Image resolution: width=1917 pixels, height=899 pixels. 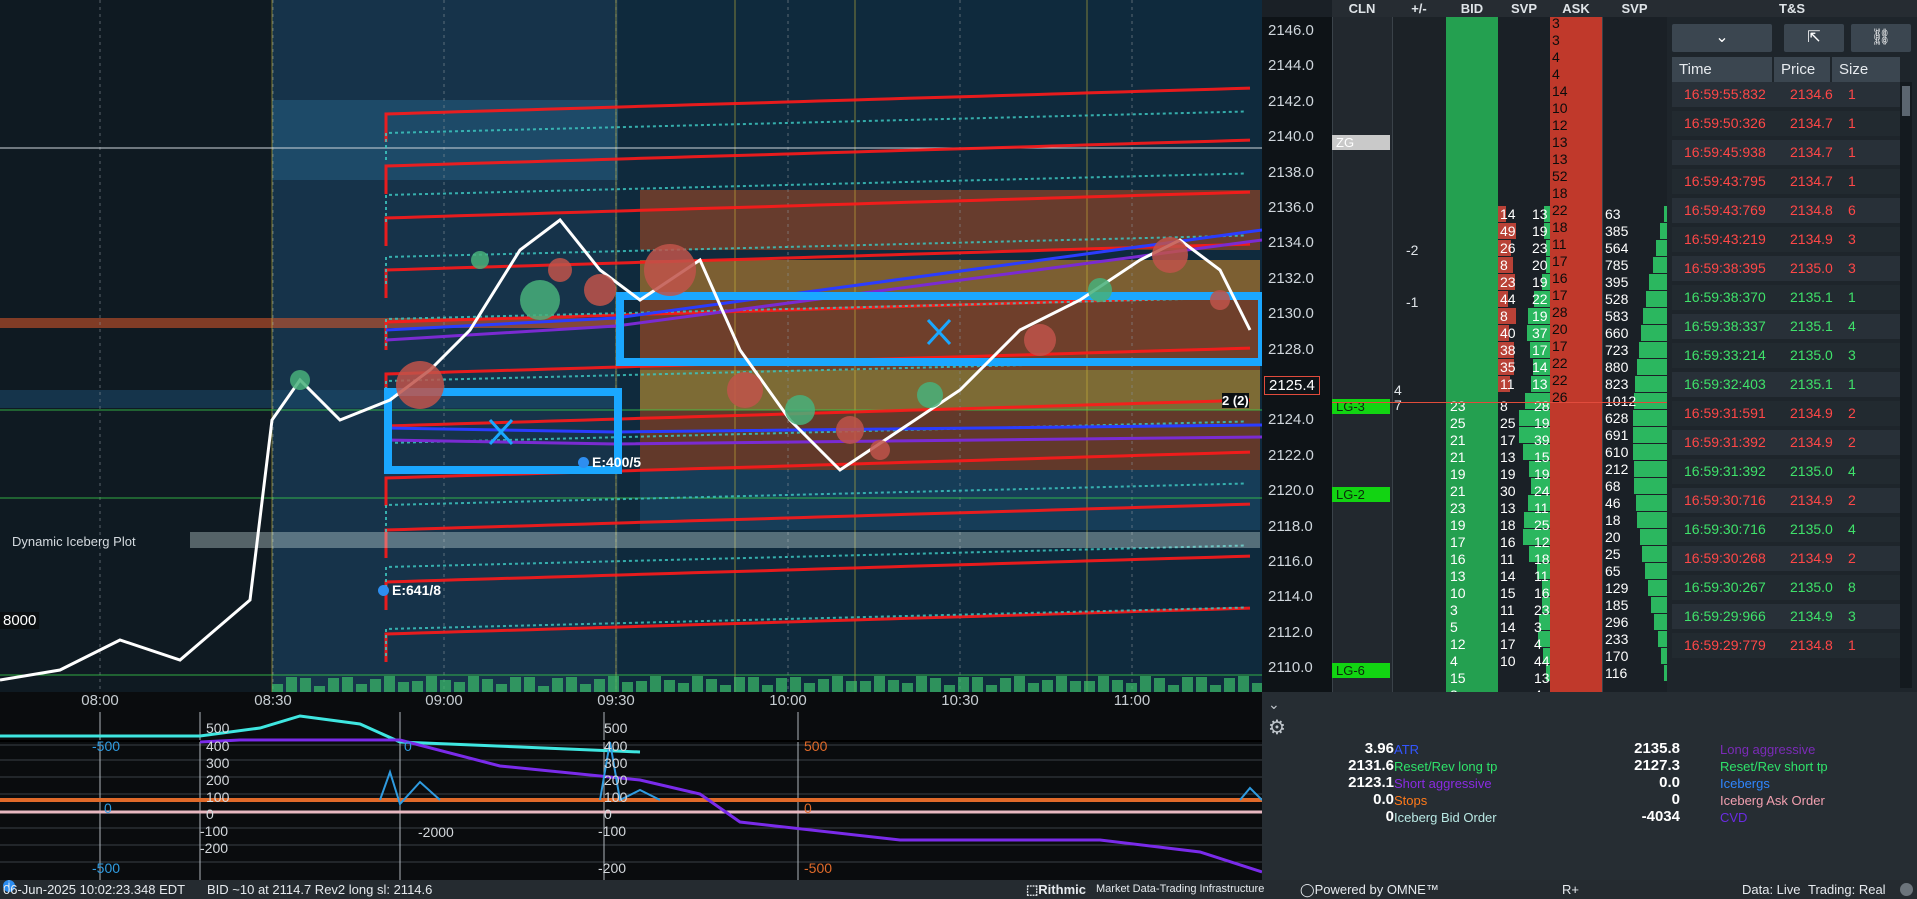 I want to click on ts-scrollbar, so click(x=1906, y=385).